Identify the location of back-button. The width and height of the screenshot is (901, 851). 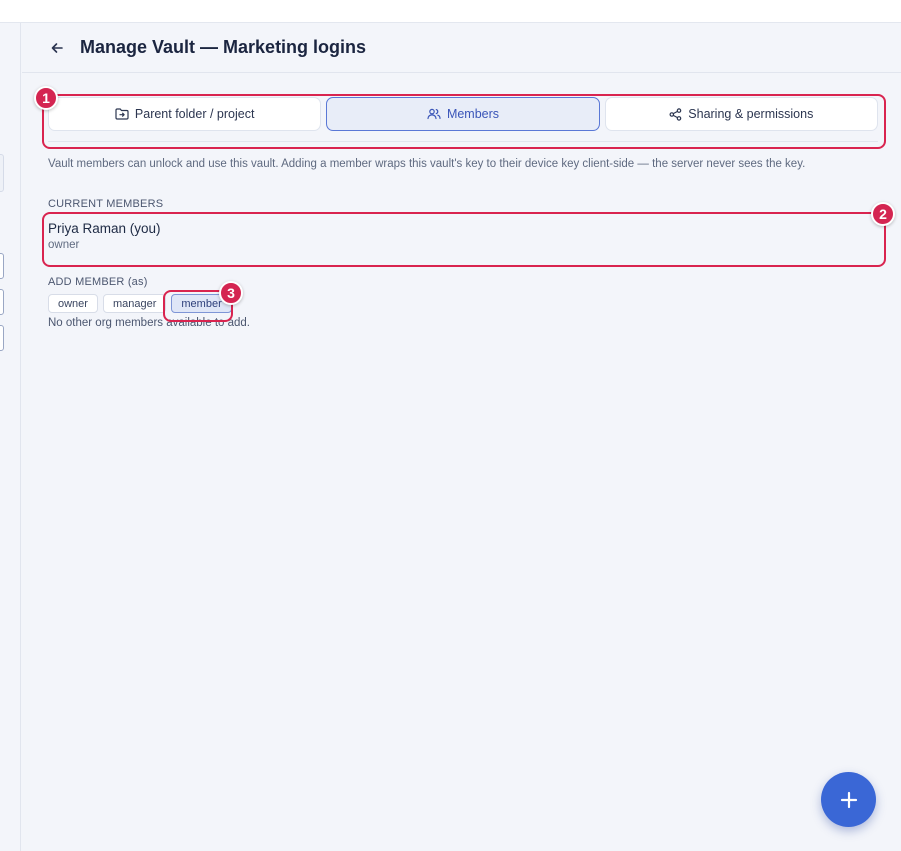
(57, 48).